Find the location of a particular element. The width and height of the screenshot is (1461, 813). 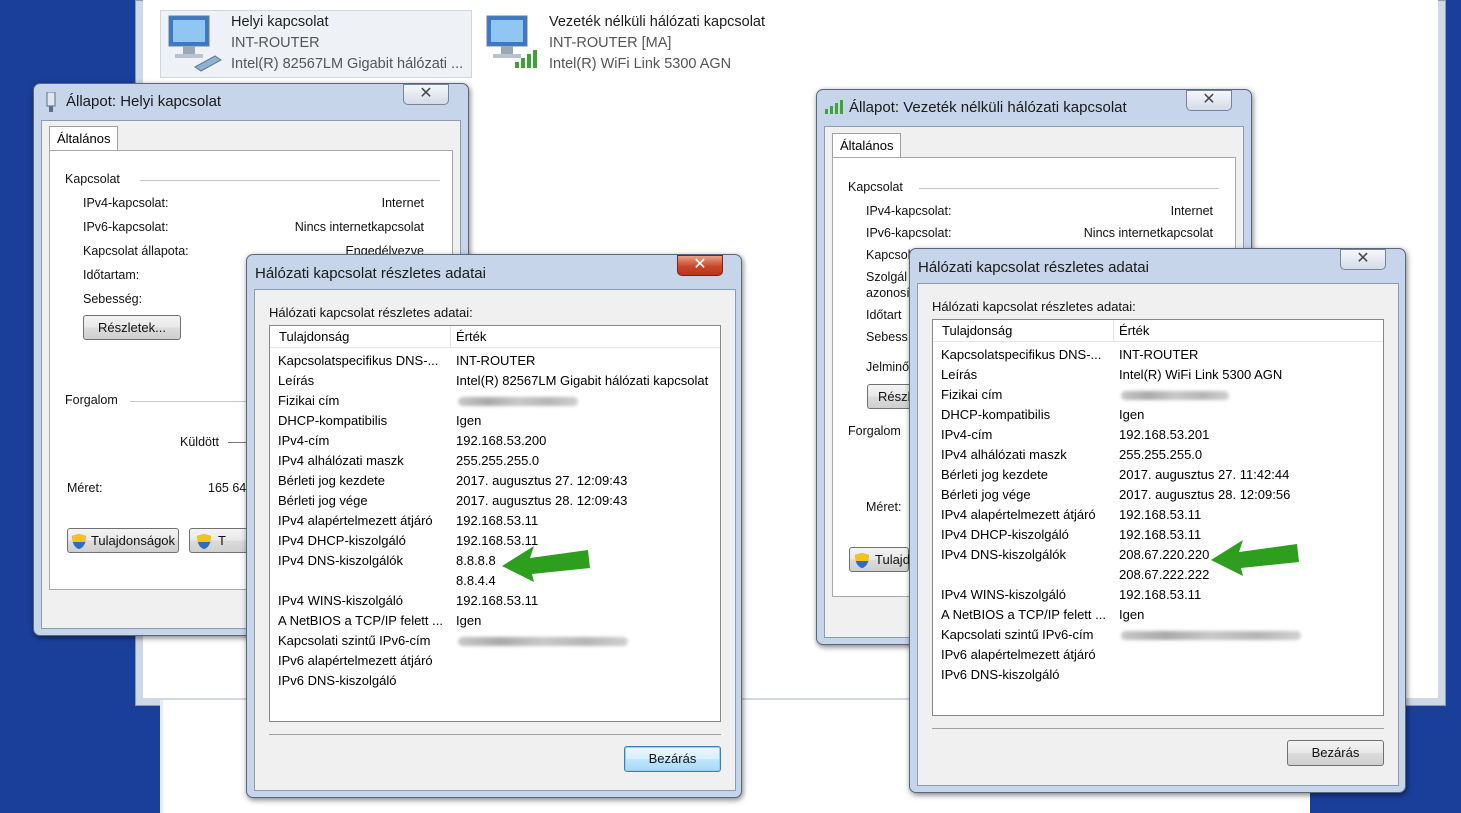

property-name: IPv4 WINS-kiszolgáló is located at coordinates (340, 600).